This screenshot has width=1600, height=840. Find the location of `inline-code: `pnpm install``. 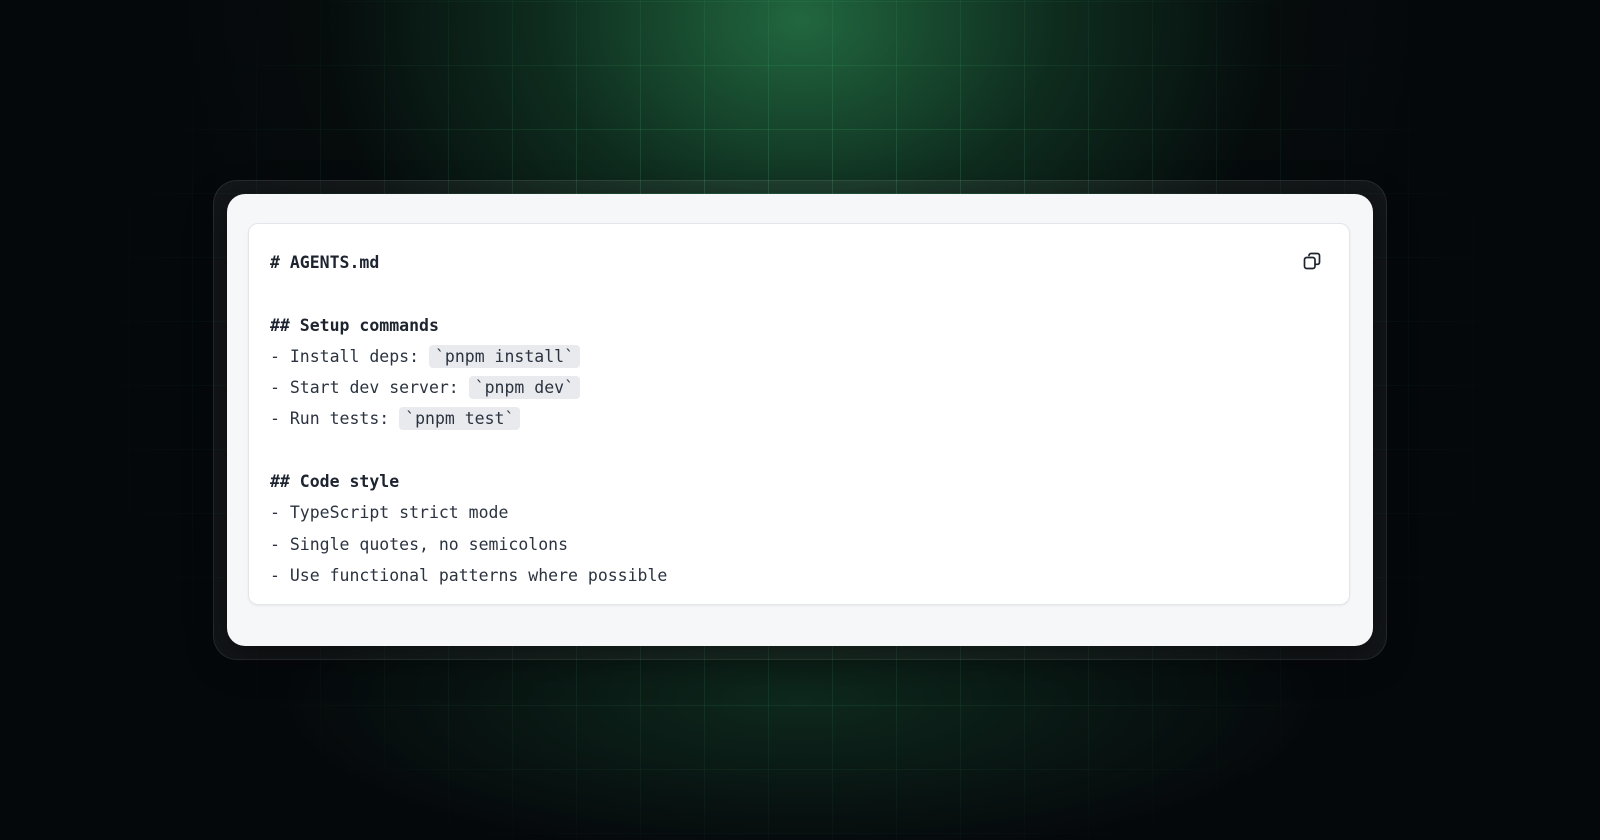

inline-code: `pnpm install` is located at coordinates (504, 356).